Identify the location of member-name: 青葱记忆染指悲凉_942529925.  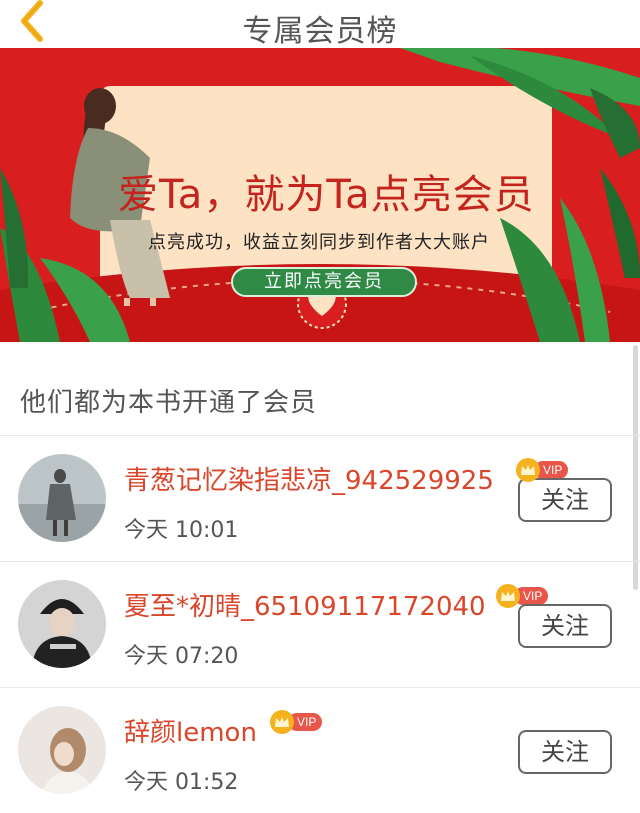
(309, 481).